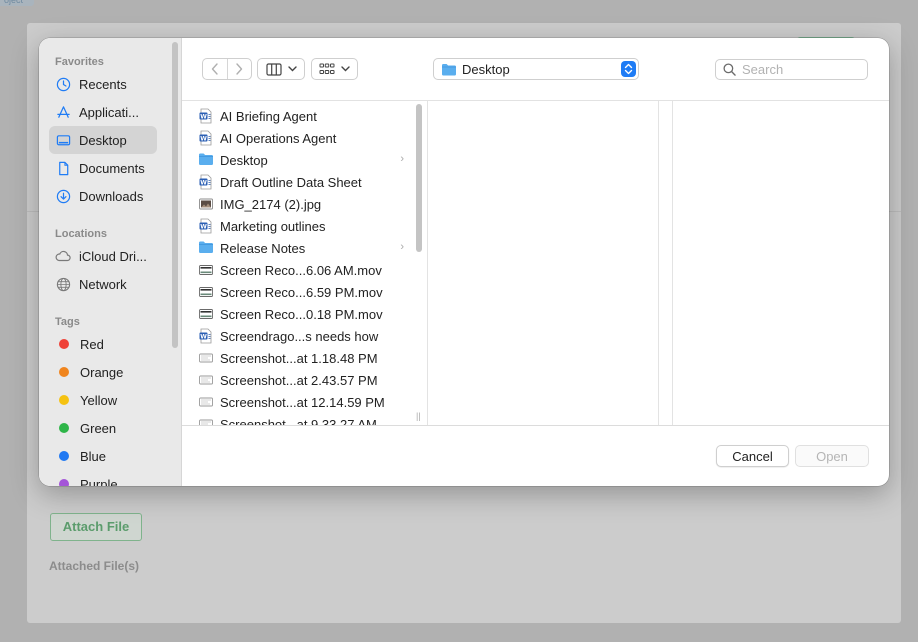 The height and width of the screenshot is (642, 918). I want to click on file-row: Screen Reco...6.06 AM.mov, so click(308, 270).